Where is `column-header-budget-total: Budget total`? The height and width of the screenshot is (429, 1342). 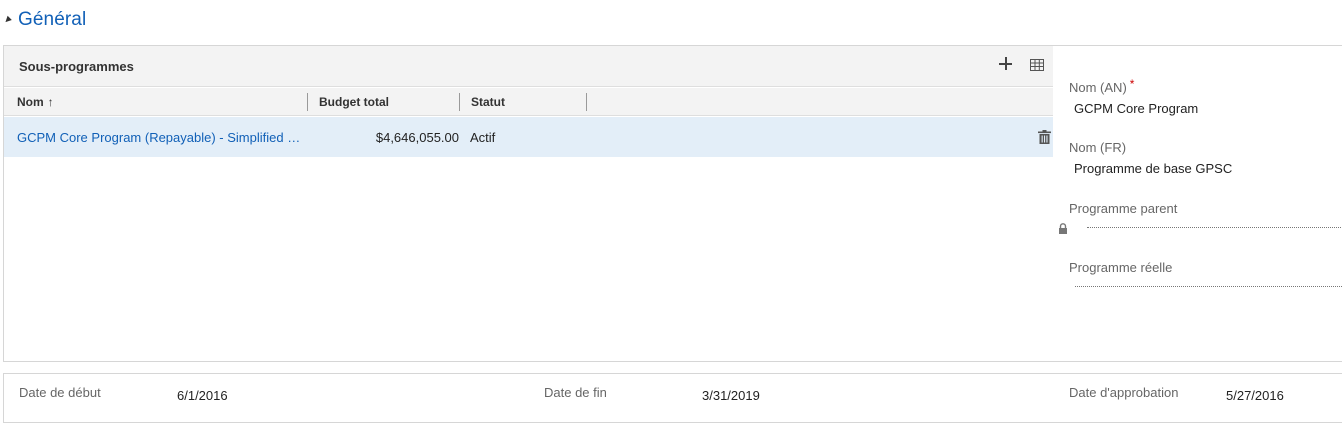 column-header-budget-total: Budget total is located at coordinates (354, 102).